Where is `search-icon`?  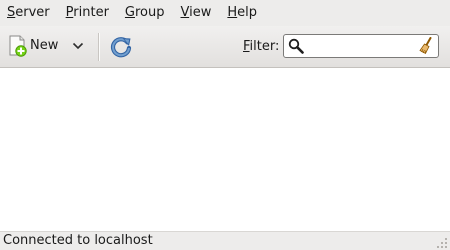 search-icon is located at coordinates (296, 46).